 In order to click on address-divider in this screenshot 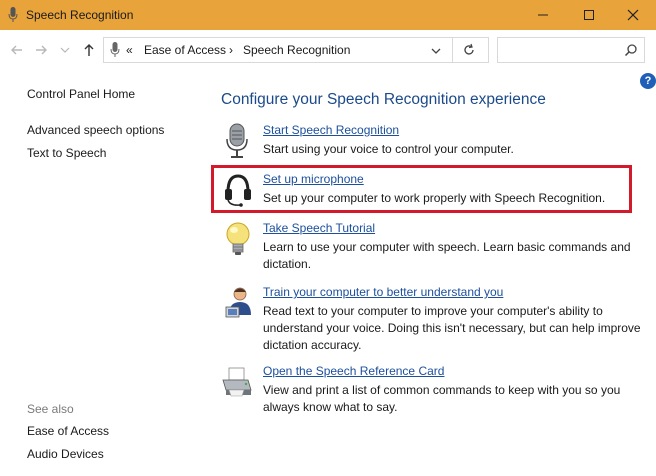, I will do `click(452, 50)`.